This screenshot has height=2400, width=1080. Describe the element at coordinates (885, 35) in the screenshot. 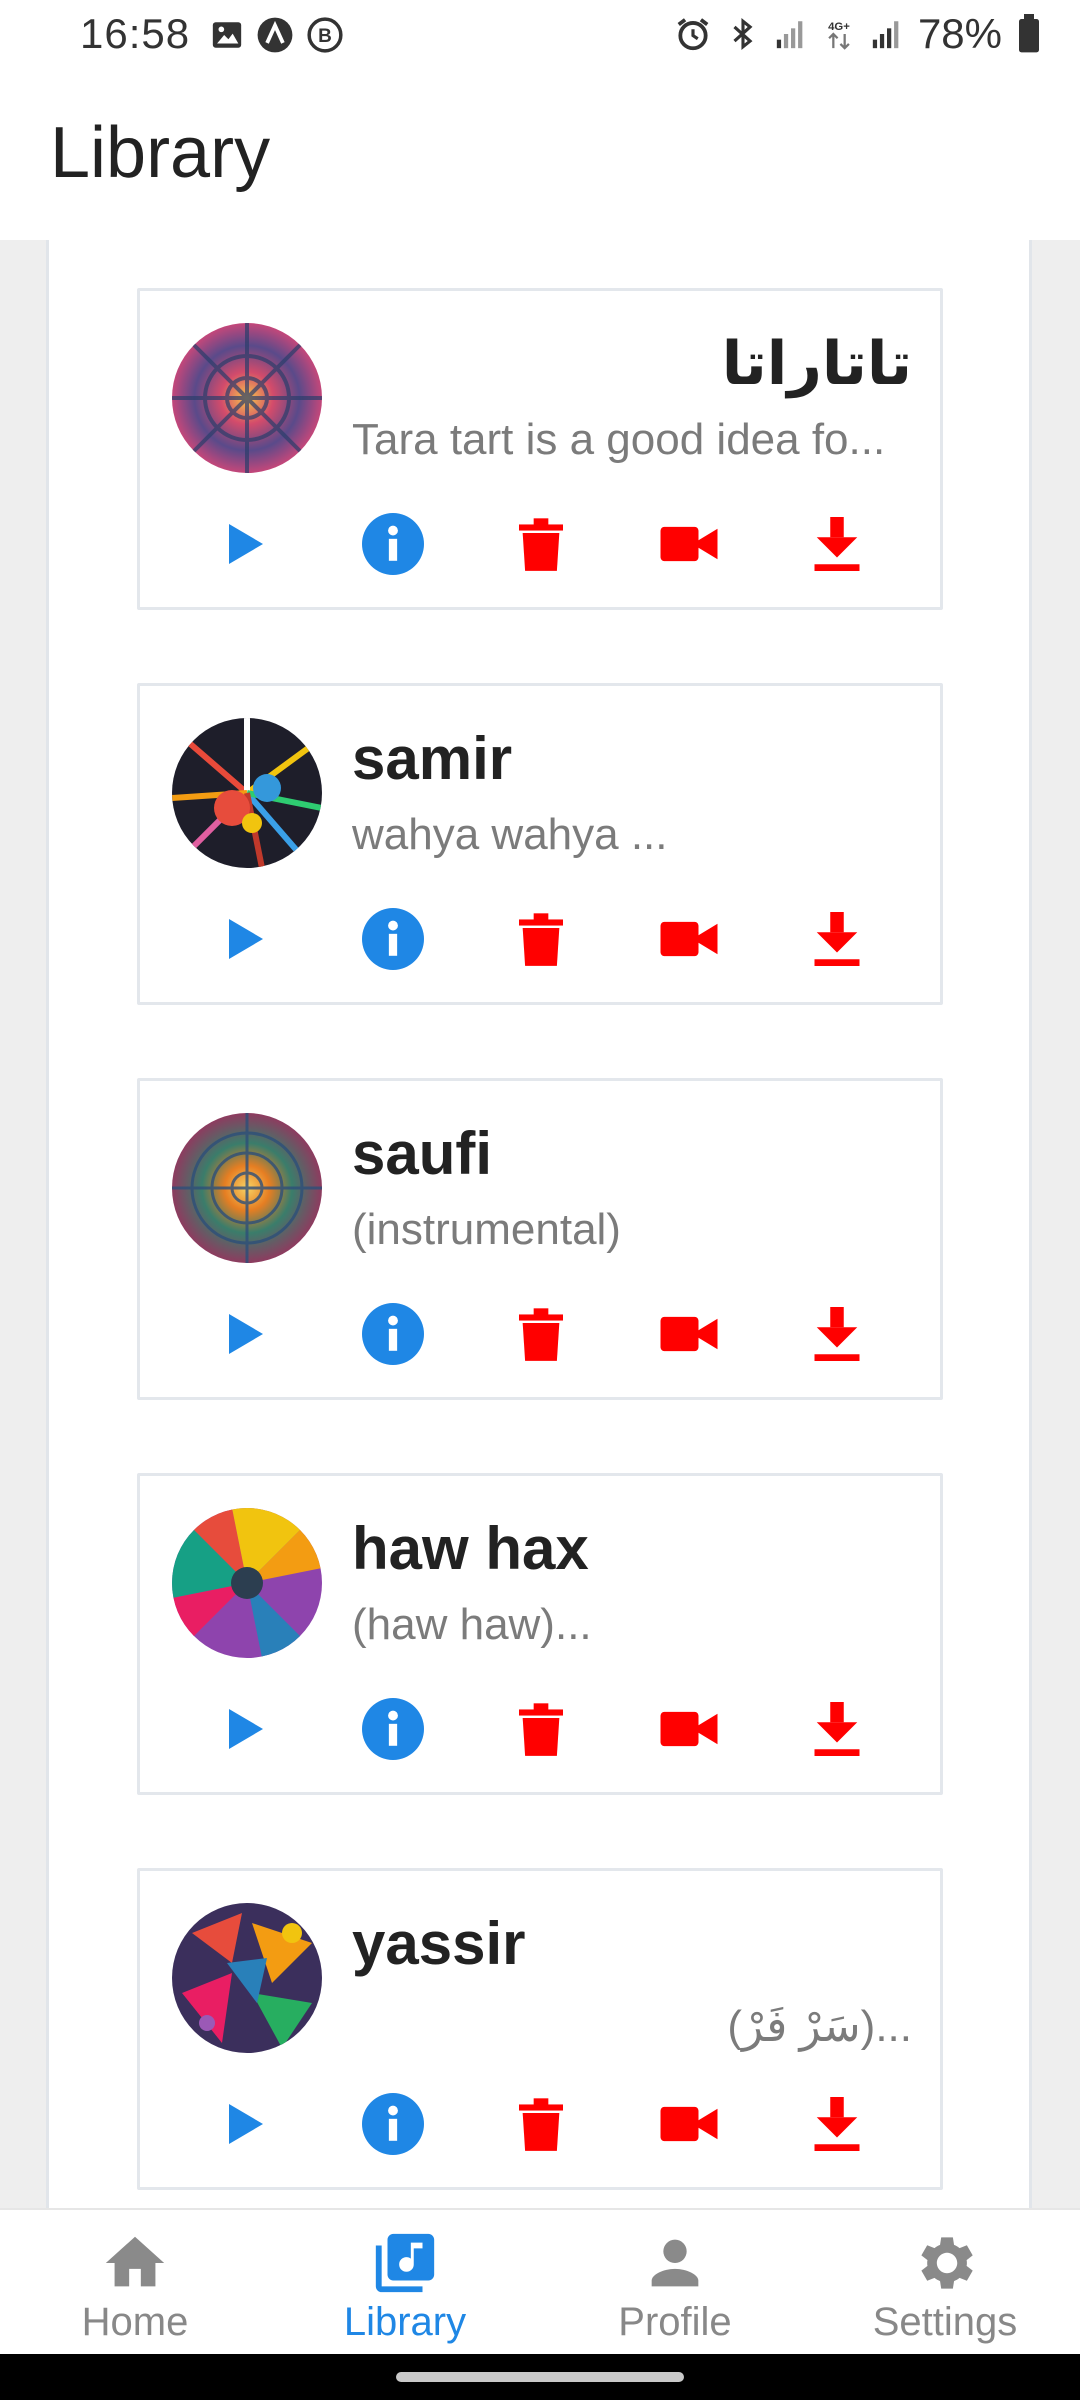

I see `signal-2-icon` at that location.